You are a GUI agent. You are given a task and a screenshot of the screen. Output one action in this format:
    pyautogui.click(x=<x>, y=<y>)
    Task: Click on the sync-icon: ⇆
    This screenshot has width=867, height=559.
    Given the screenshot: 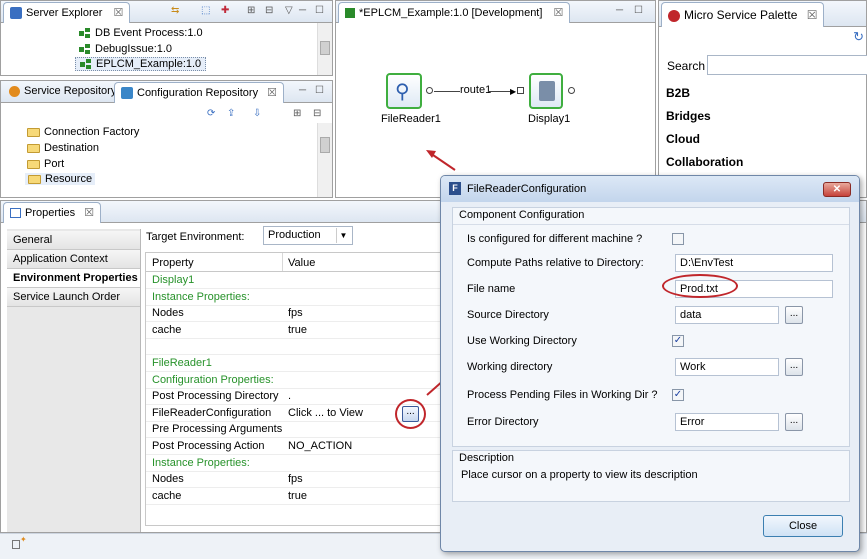 What is the action you would take?
    pyautogui.click(x=175, y=10)
    